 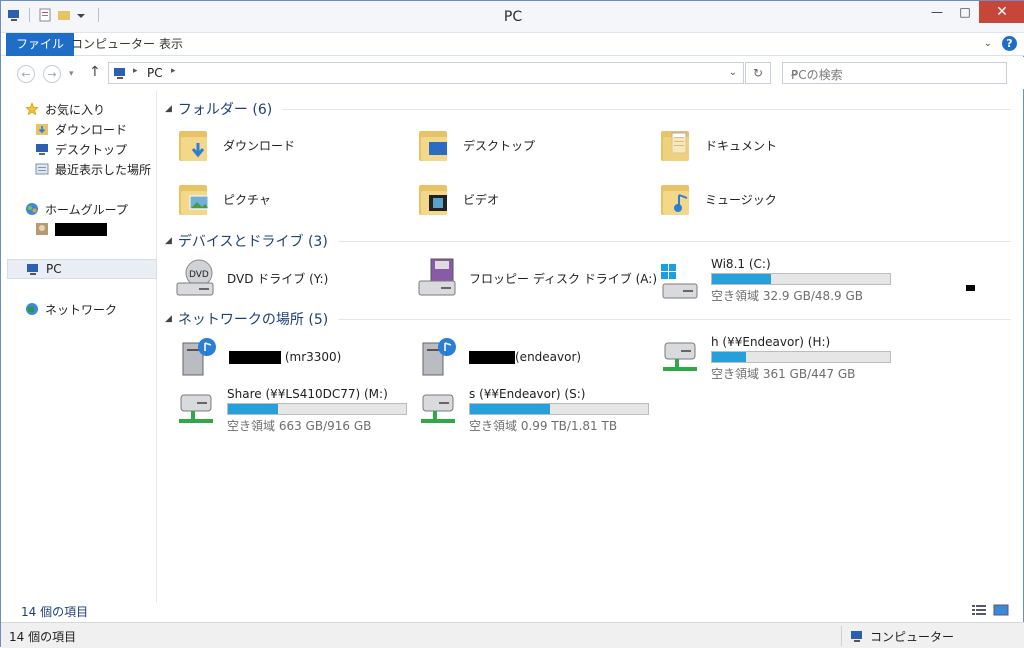 What do you see at coordinates (1001, 610) in the screenshot?
I see `large-icons-view-icon` at bounding box center [1001, 610].